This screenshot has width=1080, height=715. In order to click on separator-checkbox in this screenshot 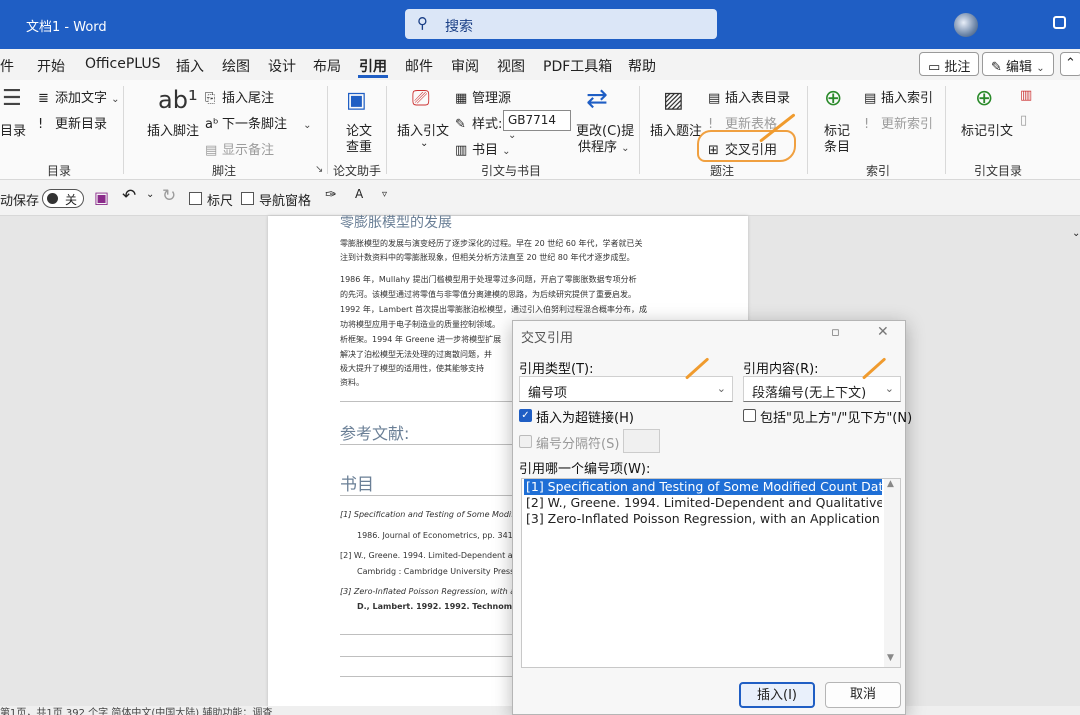, I will do `click(525, 441)`.